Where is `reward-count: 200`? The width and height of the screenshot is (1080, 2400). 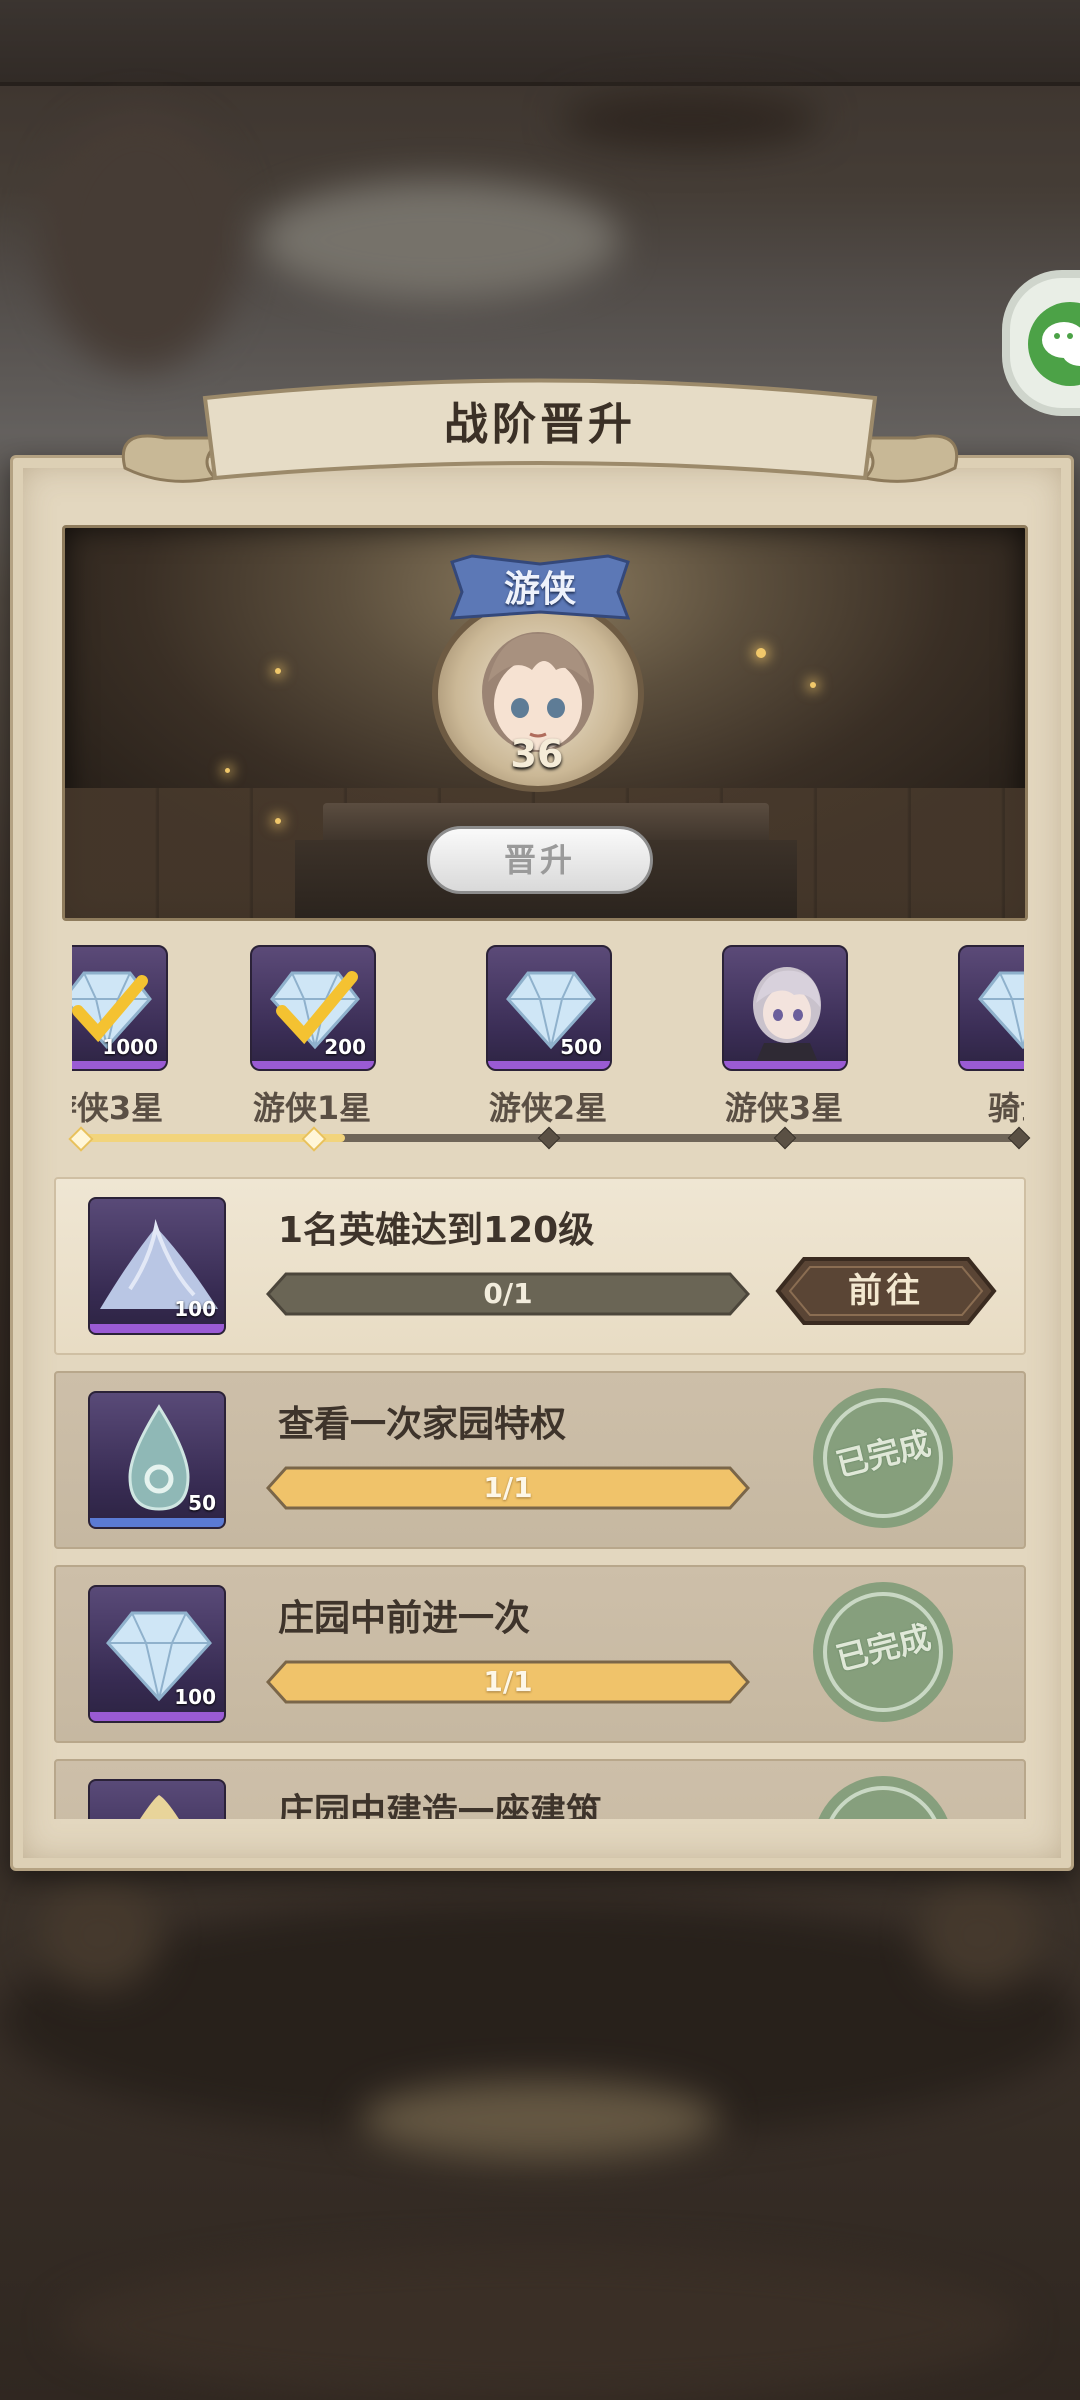 reward-count: 200 is located at coordinates (345, 1047).